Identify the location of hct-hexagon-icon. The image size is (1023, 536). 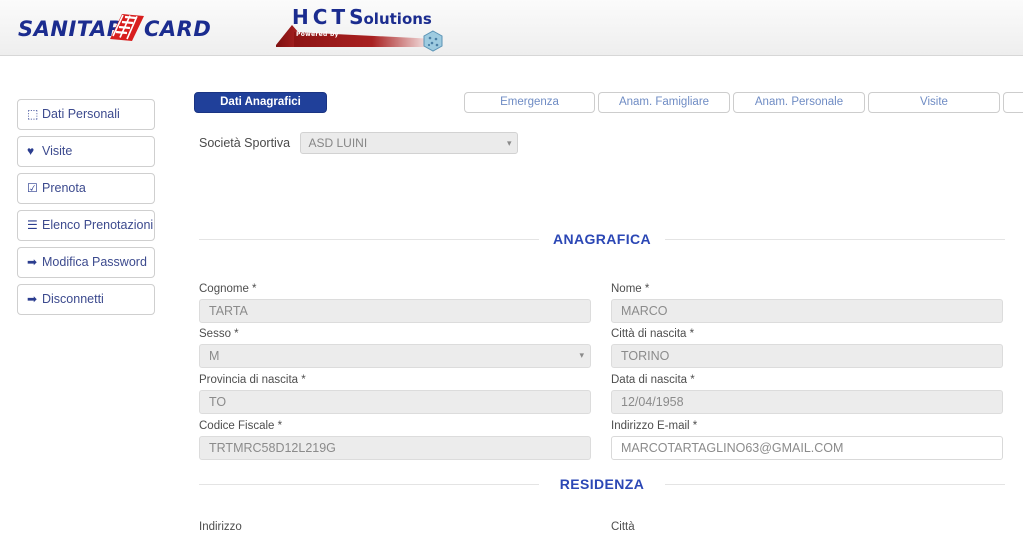
(433, 41).